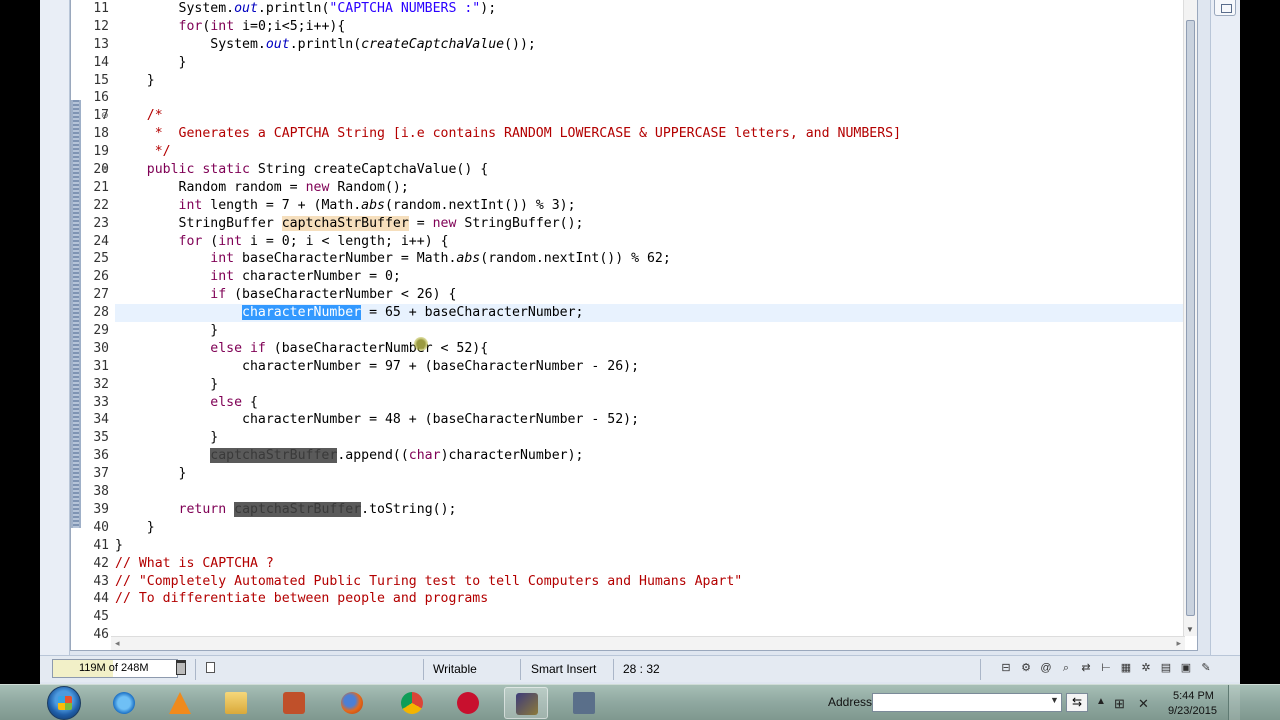 This screenshot has width=1280, height=720. What do you see at coordinates (180, 703) in the screenshot?
I see `taskbar-app-vlc` at bounding box center [180, 703].